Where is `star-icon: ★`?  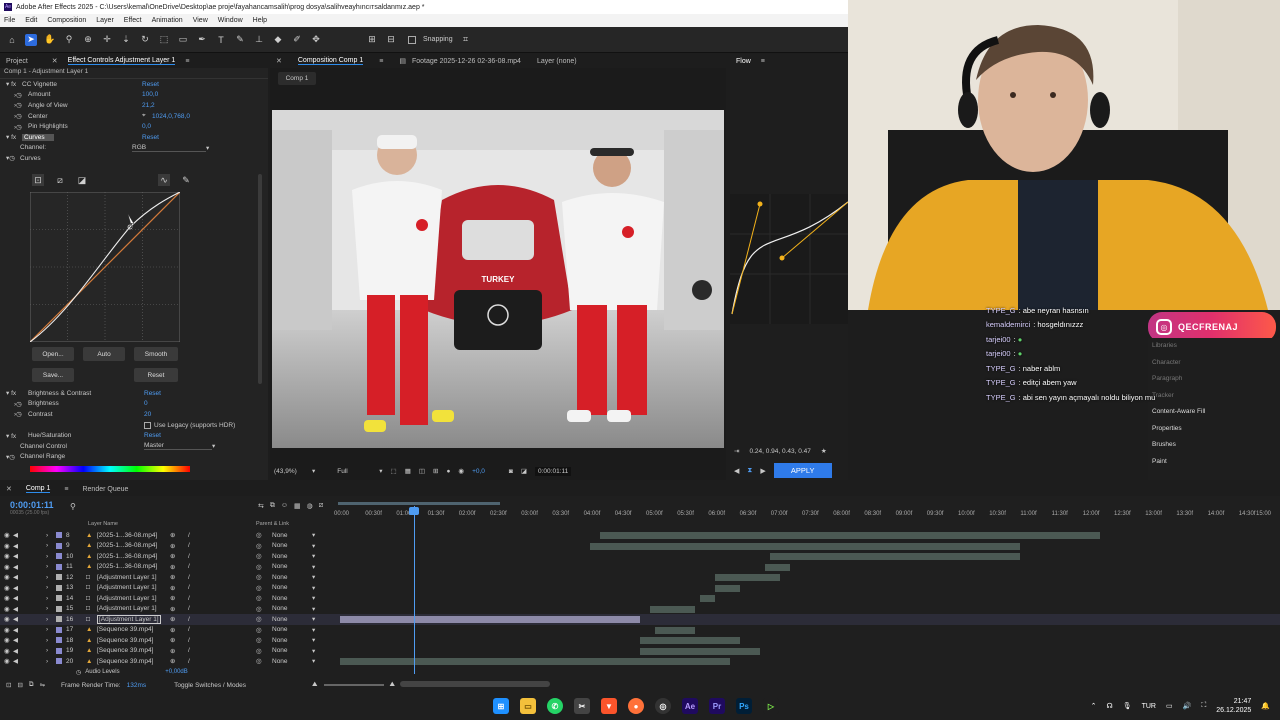 star-icon: ★ is located at coordinates (824, 451).